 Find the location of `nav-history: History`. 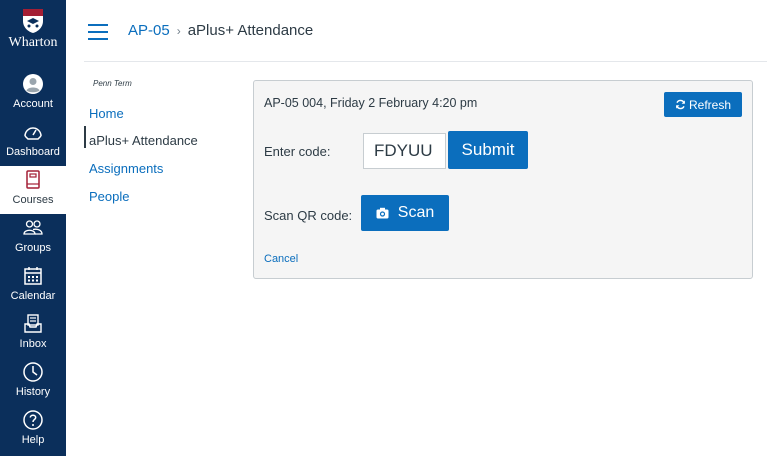

nav-history: History is located at coordinates (33, 382).